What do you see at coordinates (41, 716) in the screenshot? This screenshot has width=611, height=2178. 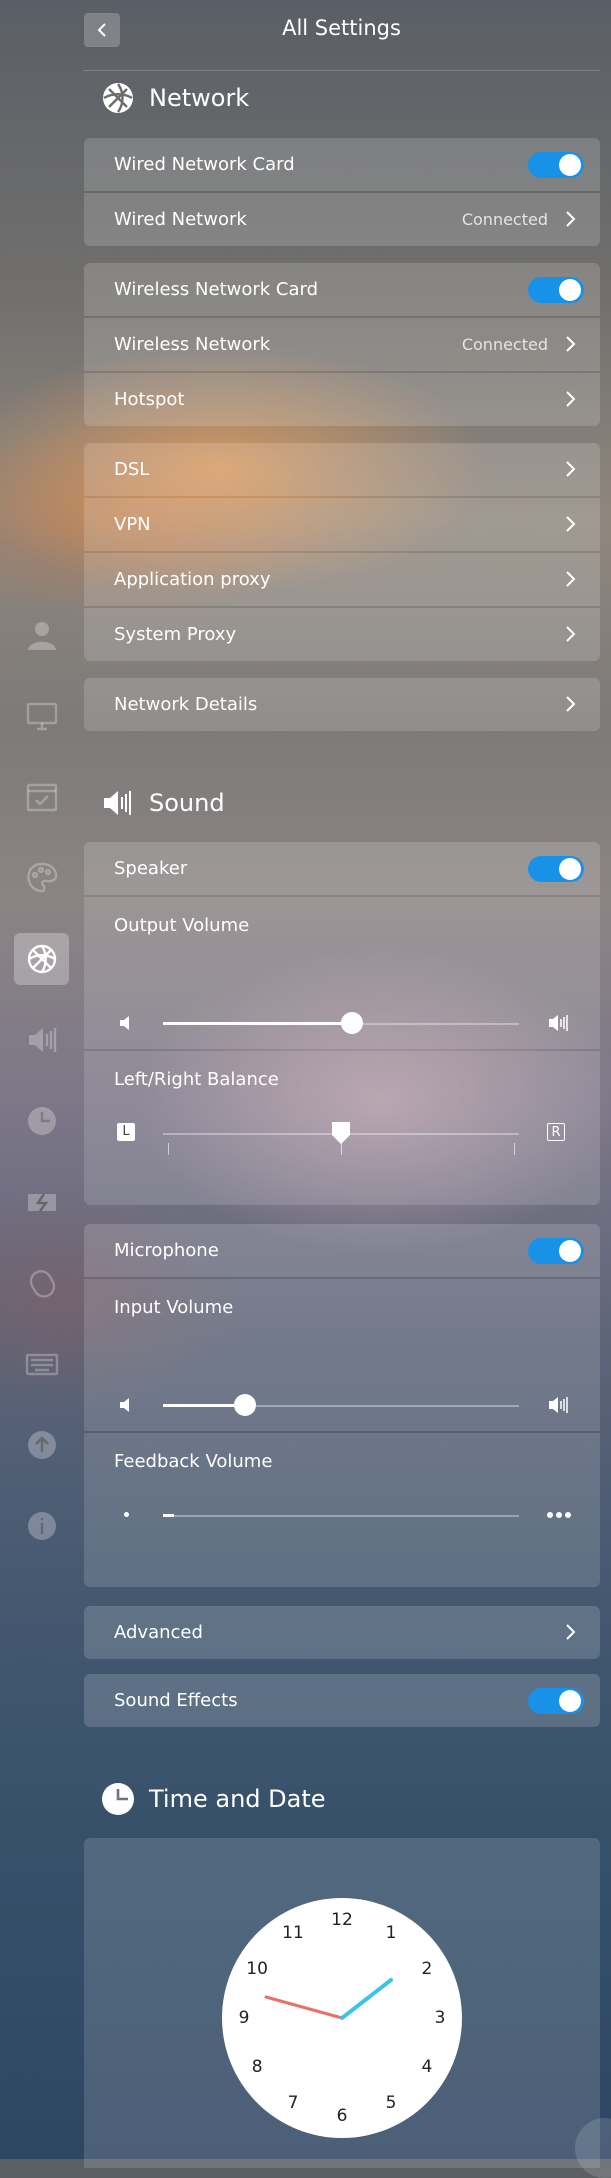 I see `display-icon` at bounding box center [41, 716].